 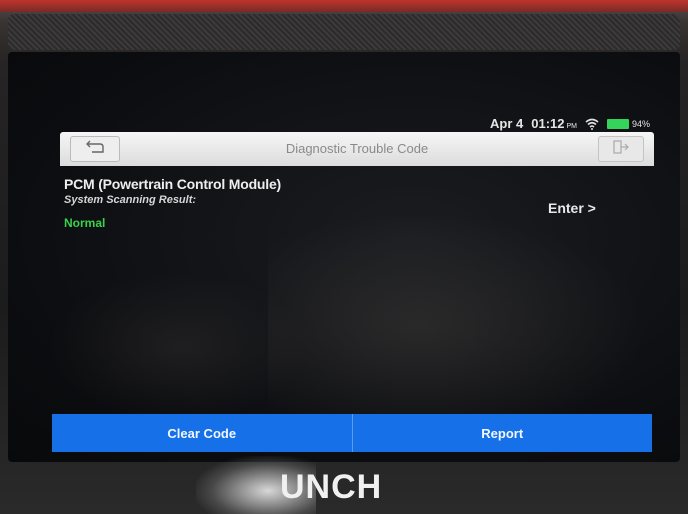 I want to click on title-bar: Diagnostic Trouble Code, so click(x=357, y=149).